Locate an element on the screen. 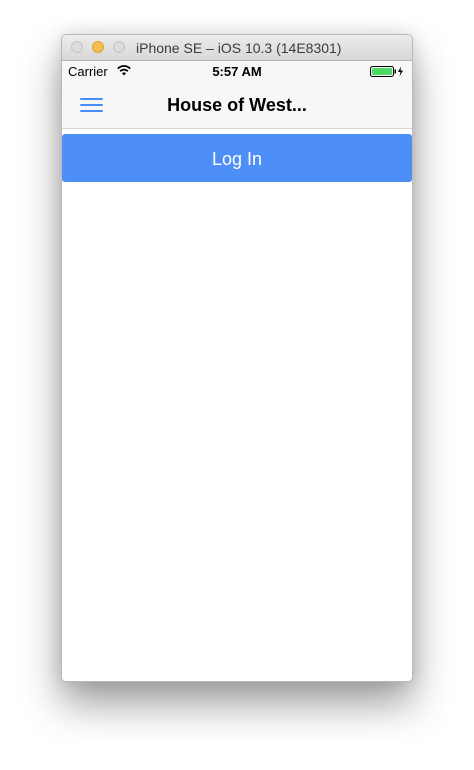 The height and width of the screenshot is (770, 474). window-title: iPhone SE – iOS 10.3 (14E8301) is located at coordinates (239, 48).